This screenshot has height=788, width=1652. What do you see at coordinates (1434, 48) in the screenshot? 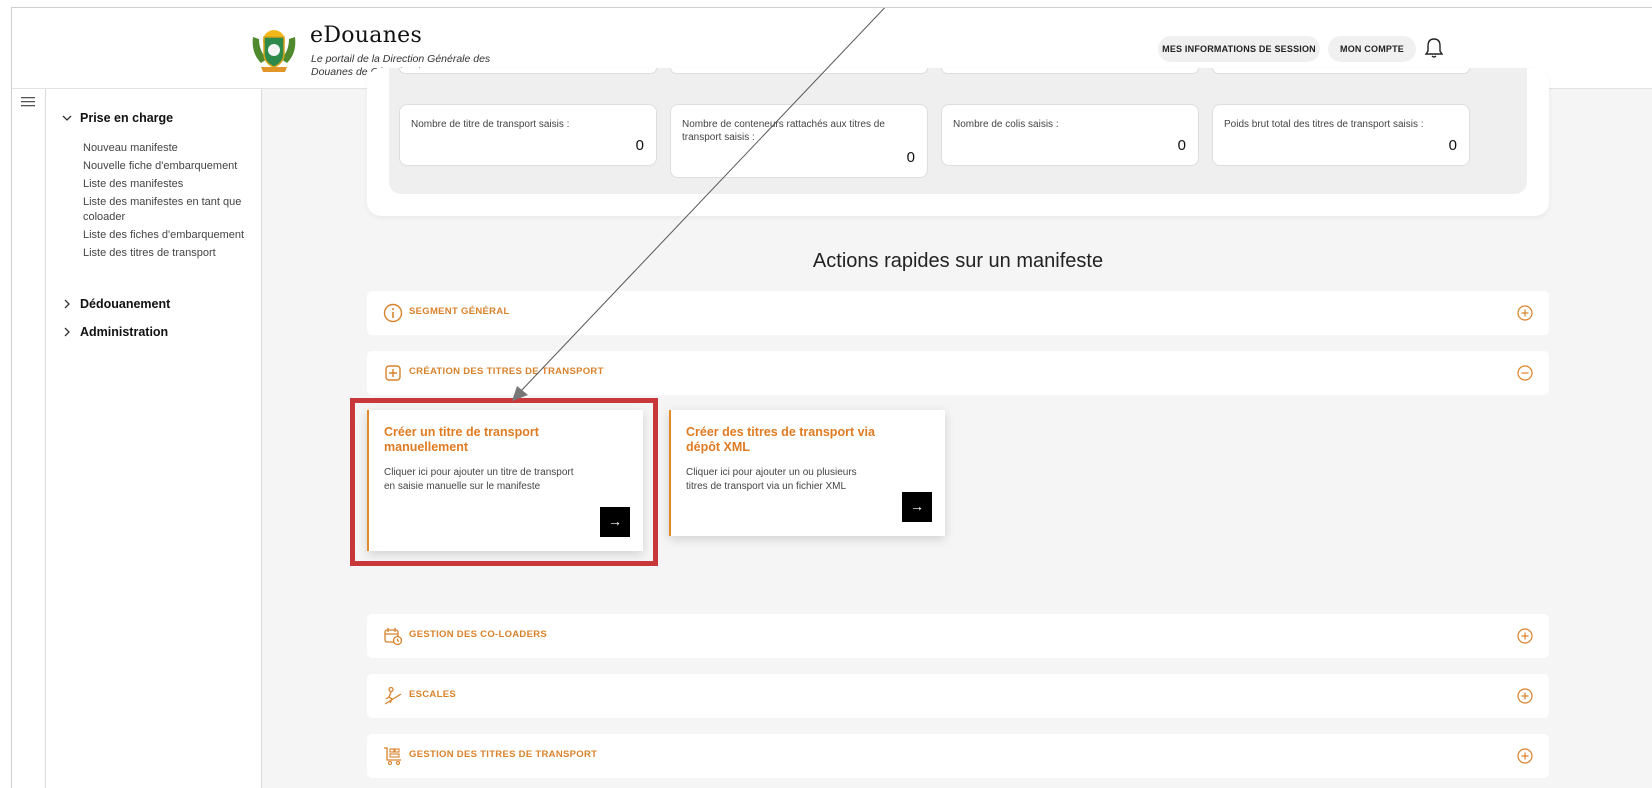
I see `bell-icon` at bounding box center [1434, 48].